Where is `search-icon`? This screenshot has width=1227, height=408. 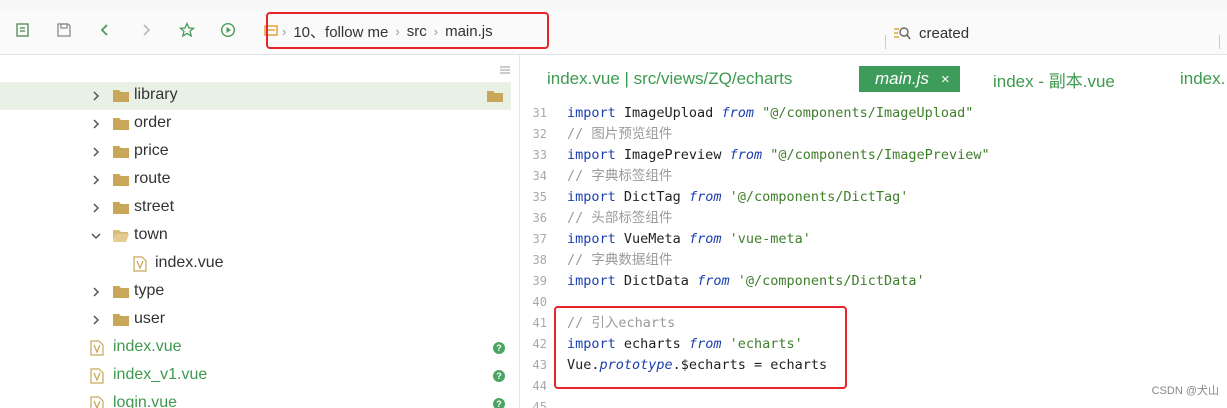
search-icon is located at coordinates (902, 33).